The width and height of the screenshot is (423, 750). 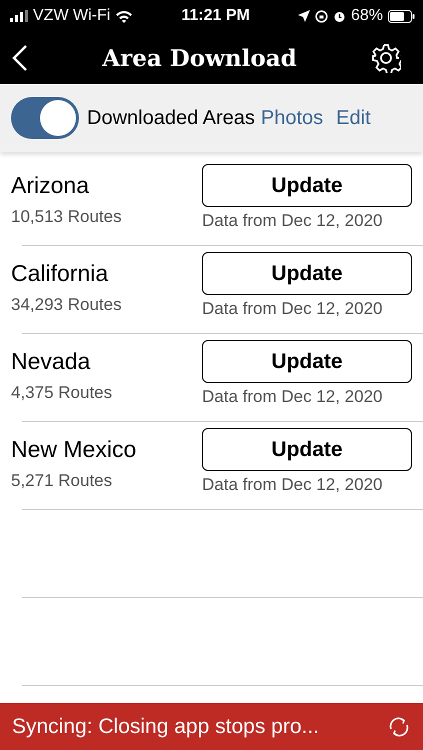 I want to click on toolbar-link: Edit, so click(x=353, y=118).